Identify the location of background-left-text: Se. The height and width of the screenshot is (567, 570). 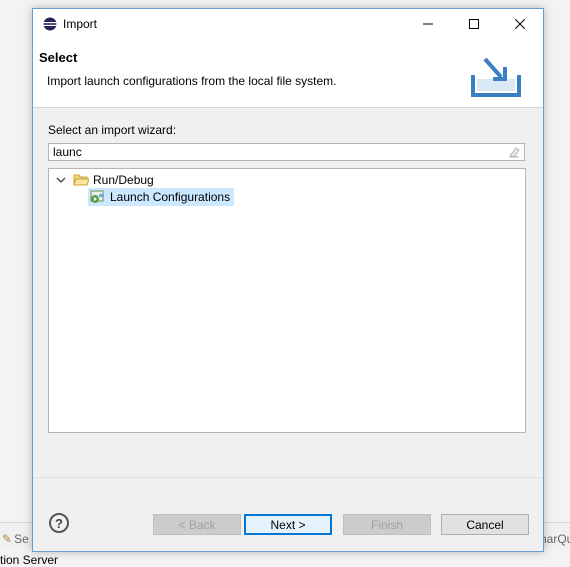
(21, 539).